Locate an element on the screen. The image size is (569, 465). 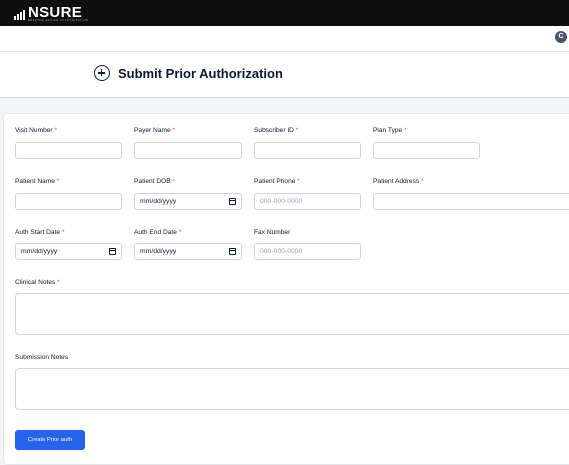
user-avatar: C is located at coordinates (561, 37).